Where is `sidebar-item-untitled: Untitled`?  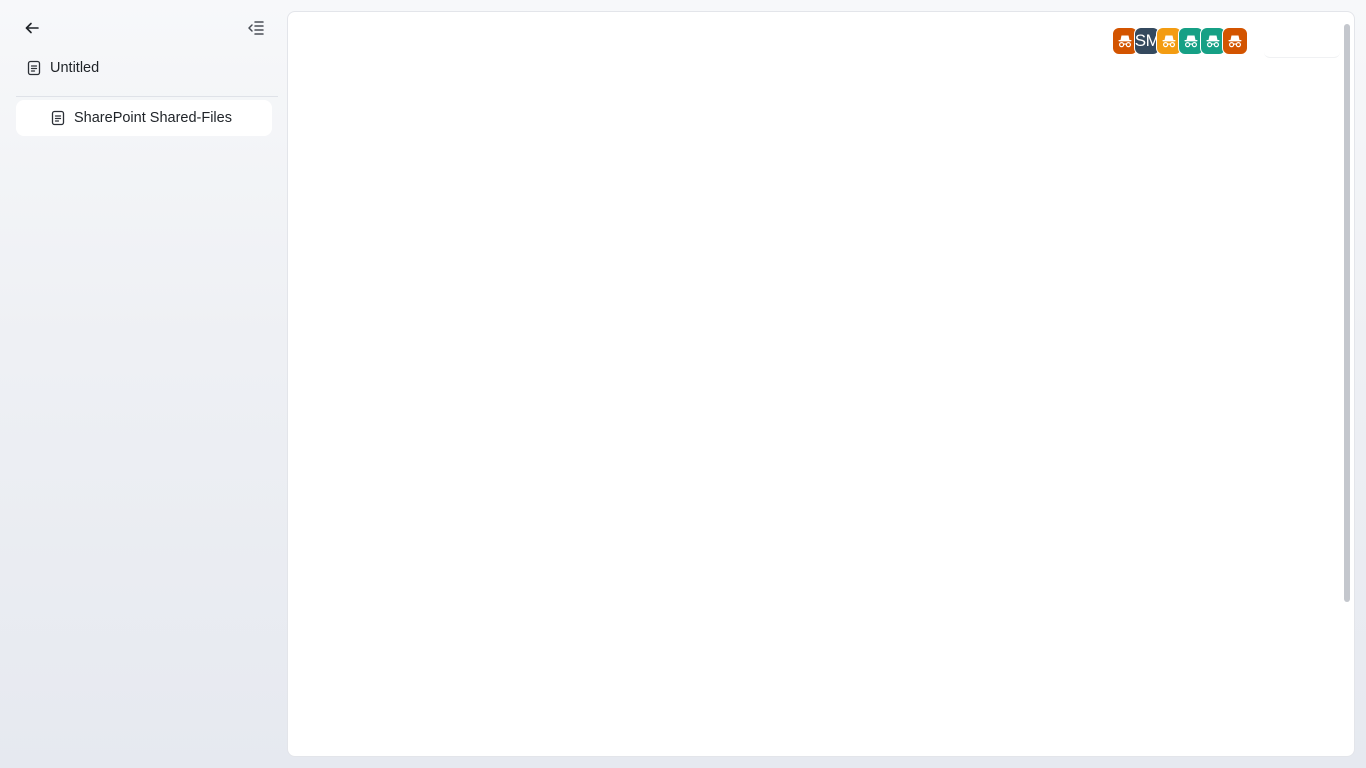
sidebar-item-untitled: Untitled is located at coordinates (62, 68).